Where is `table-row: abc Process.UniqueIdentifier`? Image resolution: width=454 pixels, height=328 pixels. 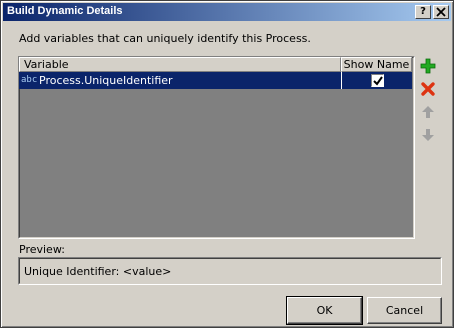 table-row: abc Process.UniqueIdentifier is located at coordinates (215, 80).